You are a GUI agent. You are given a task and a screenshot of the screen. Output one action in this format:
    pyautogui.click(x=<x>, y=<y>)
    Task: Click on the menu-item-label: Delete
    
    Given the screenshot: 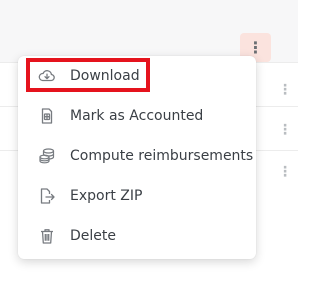 What is the action you would take?
    pyautogui.click(x=93, y=236)
    